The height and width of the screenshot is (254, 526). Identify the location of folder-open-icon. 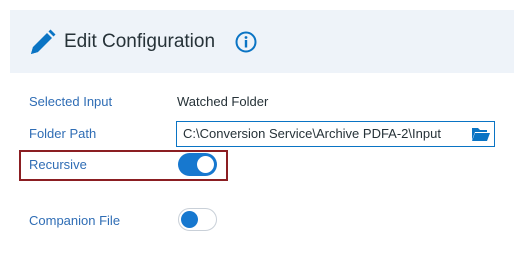
(481, 134).